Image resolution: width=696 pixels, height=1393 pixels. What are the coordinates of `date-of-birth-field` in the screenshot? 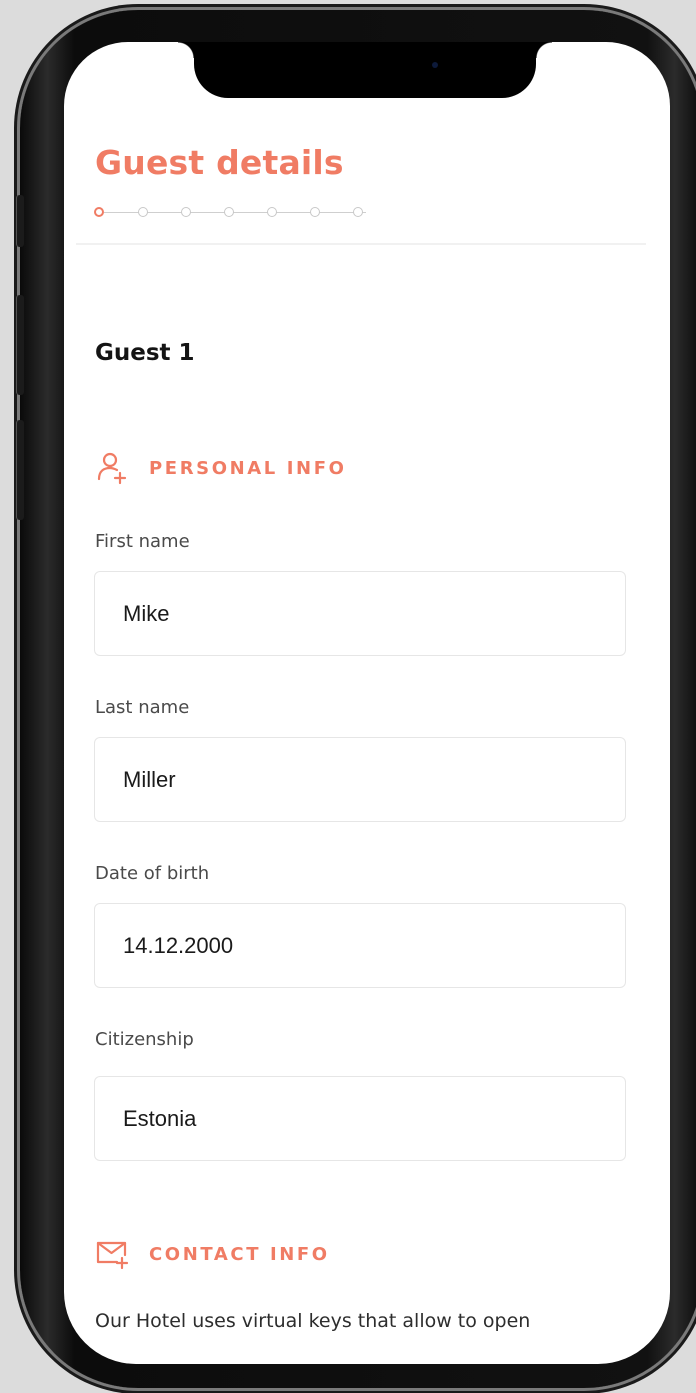 It's located at (360, 945).